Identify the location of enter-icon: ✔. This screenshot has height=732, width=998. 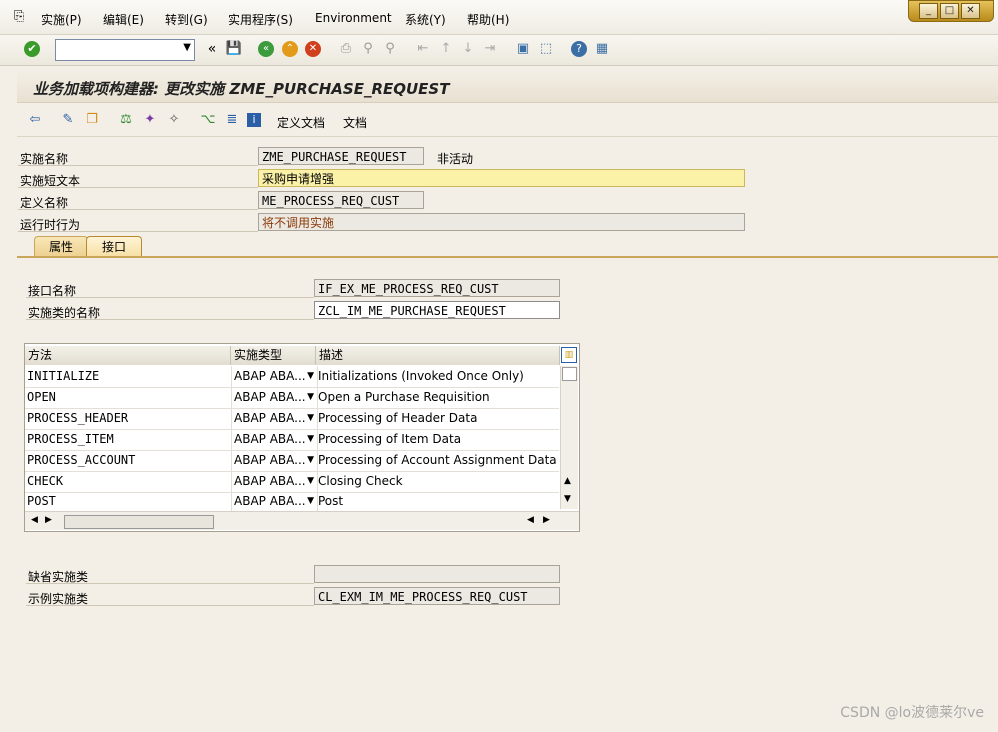
(32, 49).